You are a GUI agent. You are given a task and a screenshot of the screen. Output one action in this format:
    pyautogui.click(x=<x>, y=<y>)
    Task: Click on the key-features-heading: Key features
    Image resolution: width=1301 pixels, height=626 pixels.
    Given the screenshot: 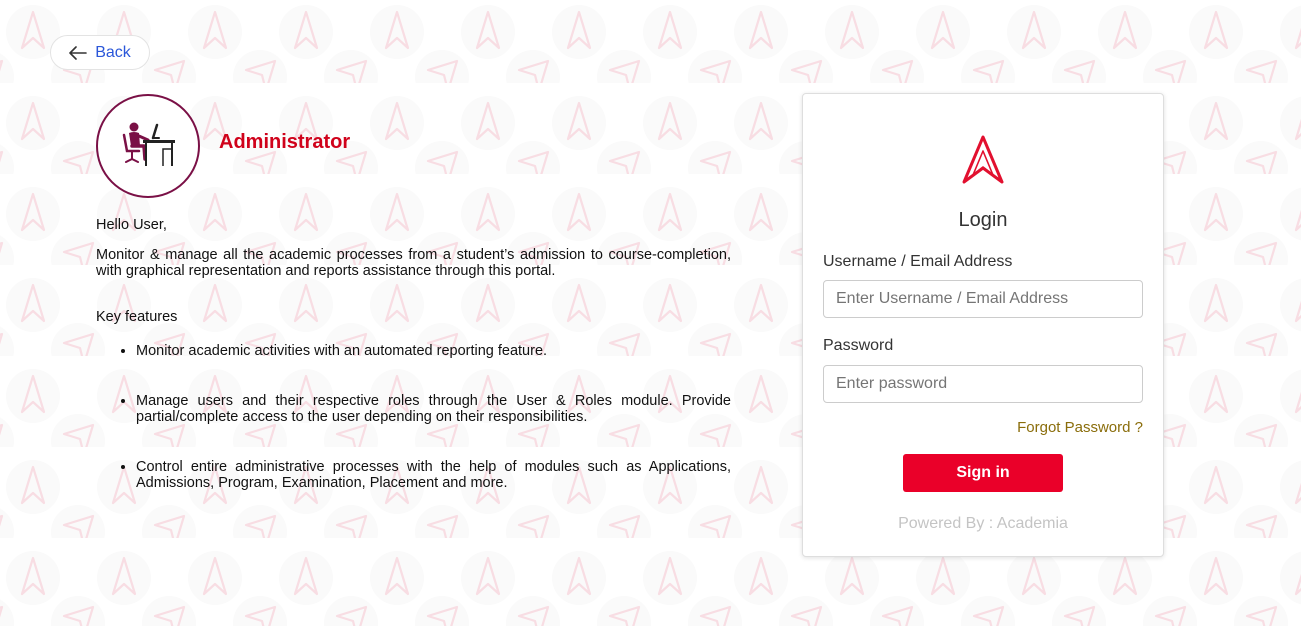 What is the action you would take?
    pyautogui.click(x=137, y=317)
    